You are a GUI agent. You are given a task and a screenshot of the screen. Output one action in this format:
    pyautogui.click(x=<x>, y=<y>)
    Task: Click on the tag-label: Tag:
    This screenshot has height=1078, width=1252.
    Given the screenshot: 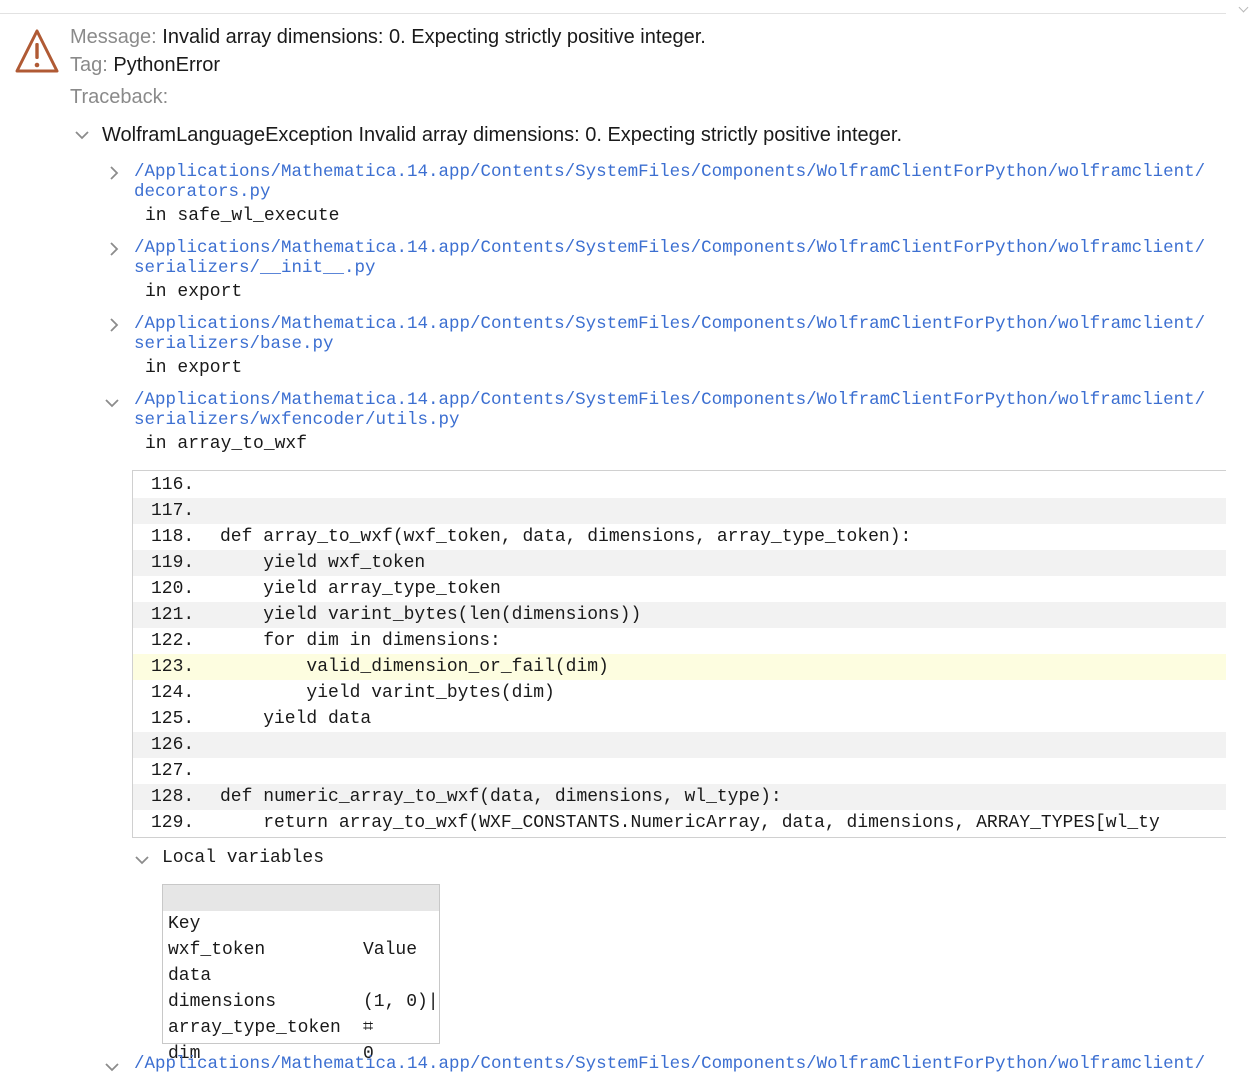 What is the action you would take?
    pyautogui.click(x=89, y=65)
    